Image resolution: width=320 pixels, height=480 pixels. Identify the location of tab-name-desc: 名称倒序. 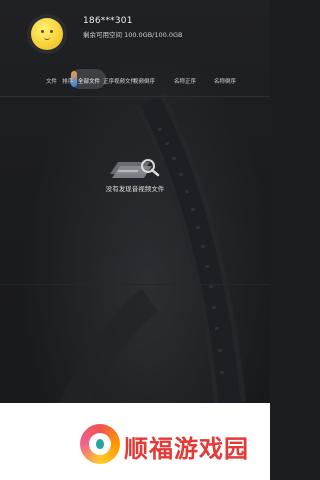
(225, 81).